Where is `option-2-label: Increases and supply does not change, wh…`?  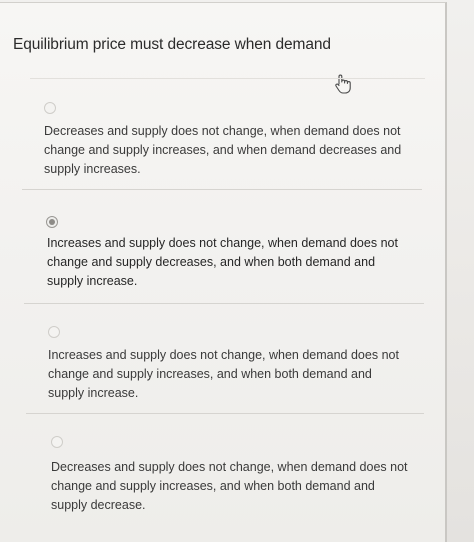 option-2-label: Increases and supply does not change, wh… is located at coordinates (222, 262).